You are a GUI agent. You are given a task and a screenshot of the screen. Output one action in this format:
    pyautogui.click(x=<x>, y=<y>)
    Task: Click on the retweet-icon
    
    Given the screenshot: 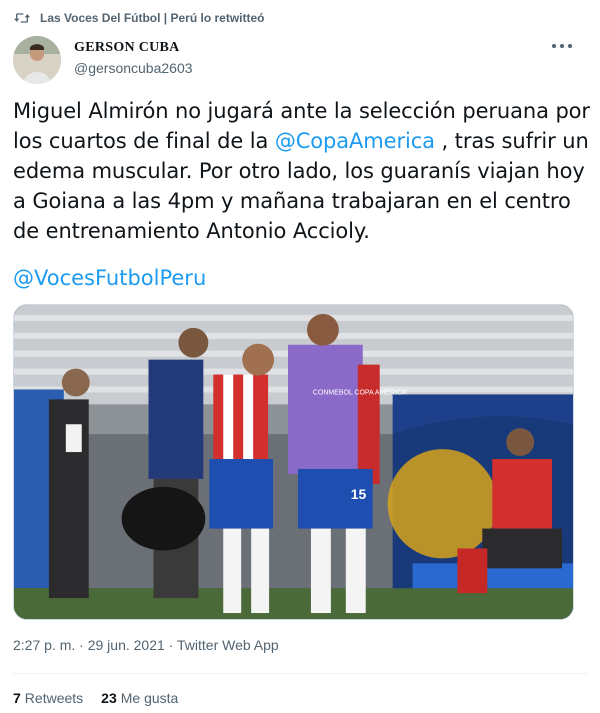 What is the action you would take?
    pyautogui.click(x=22, y=18)
    